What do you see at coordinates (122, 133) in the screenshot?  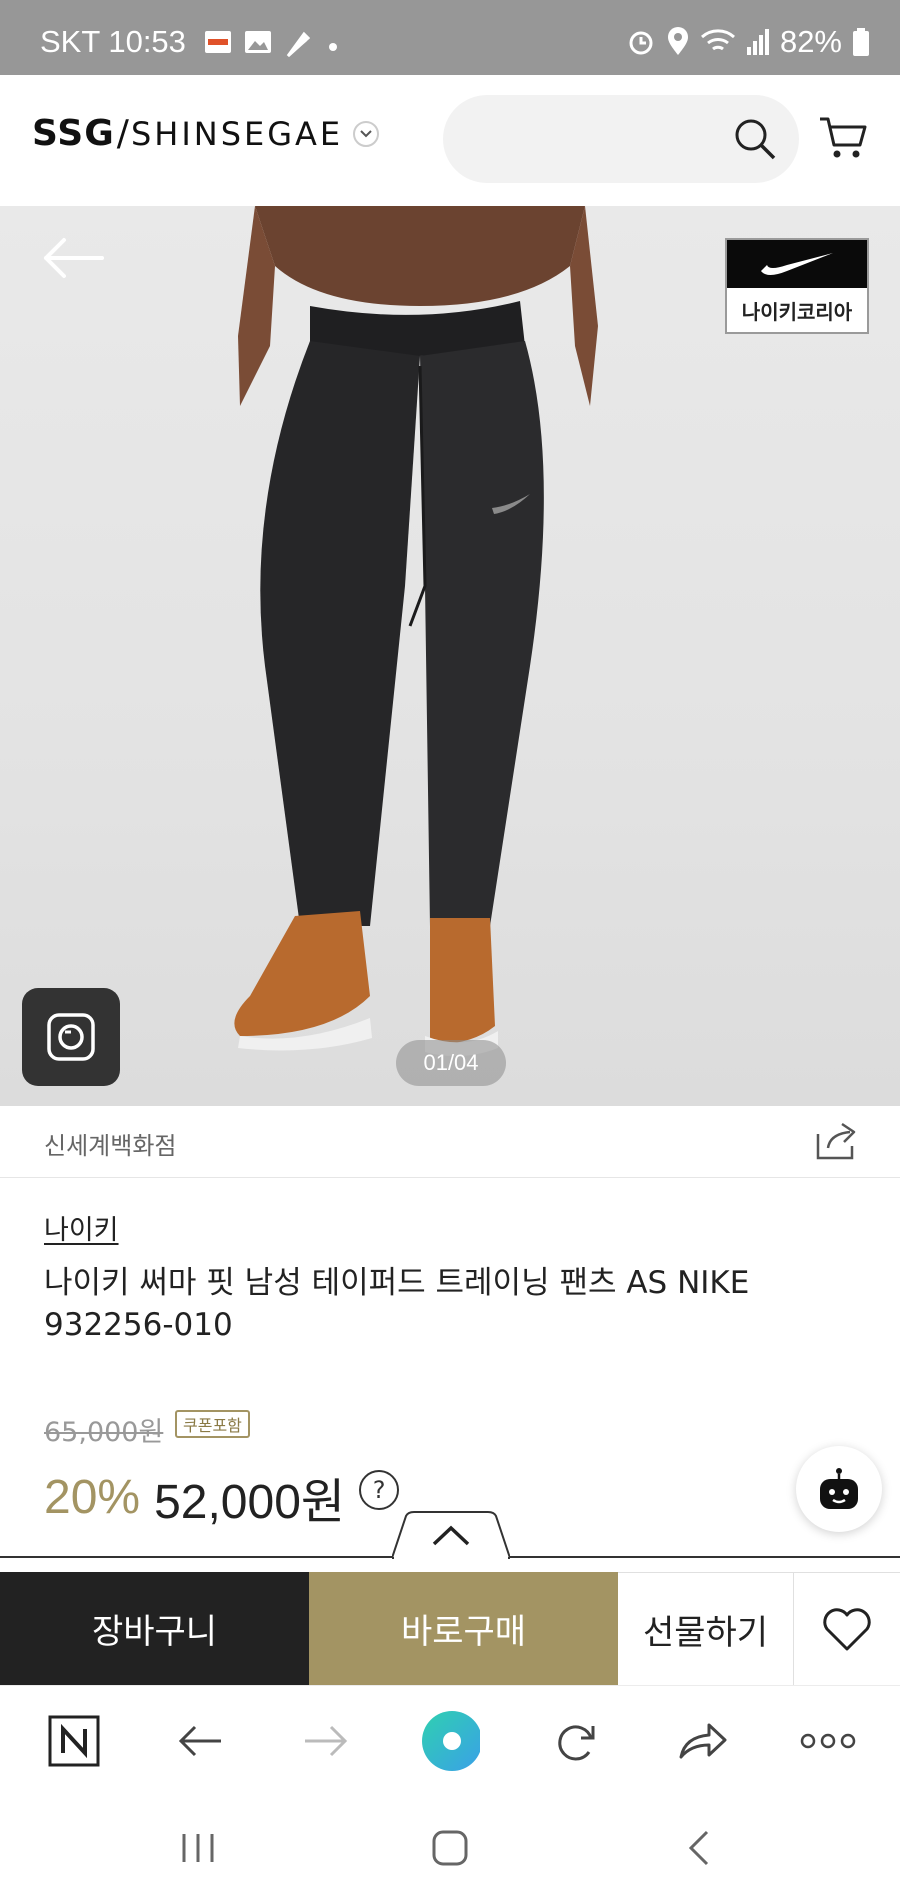 I see `logo-slash: /` at bounding box center [122, 133].